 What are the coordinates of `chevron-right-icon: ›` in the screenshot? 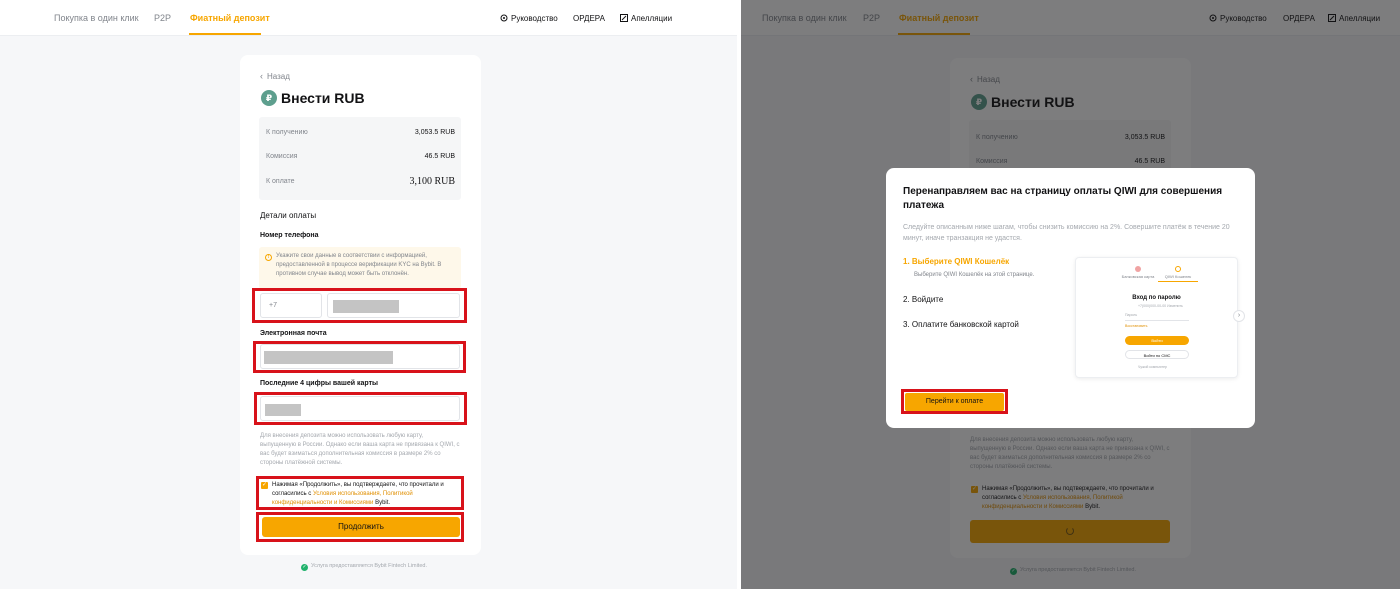 It's located at (1239, 316).